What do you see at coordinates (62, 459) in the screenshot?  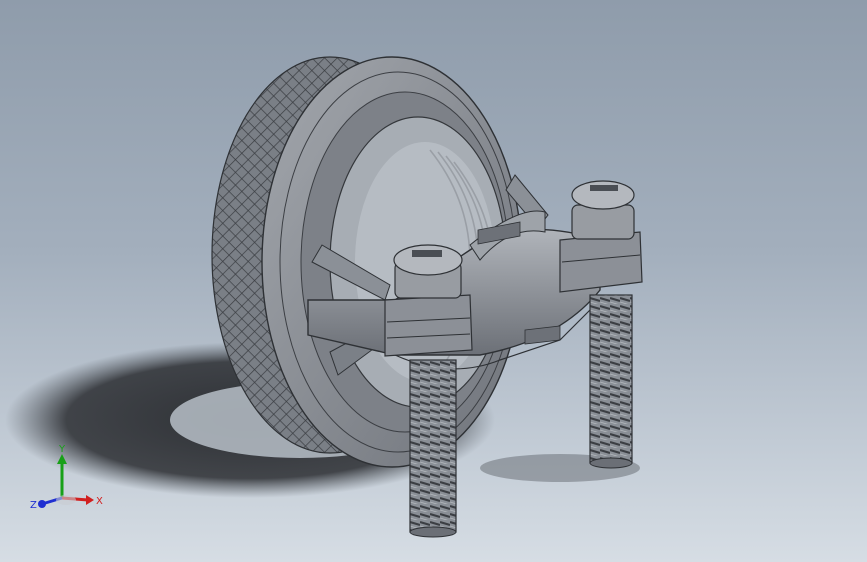 I see `y-axis-arrow` at bounding box center [62, 459].